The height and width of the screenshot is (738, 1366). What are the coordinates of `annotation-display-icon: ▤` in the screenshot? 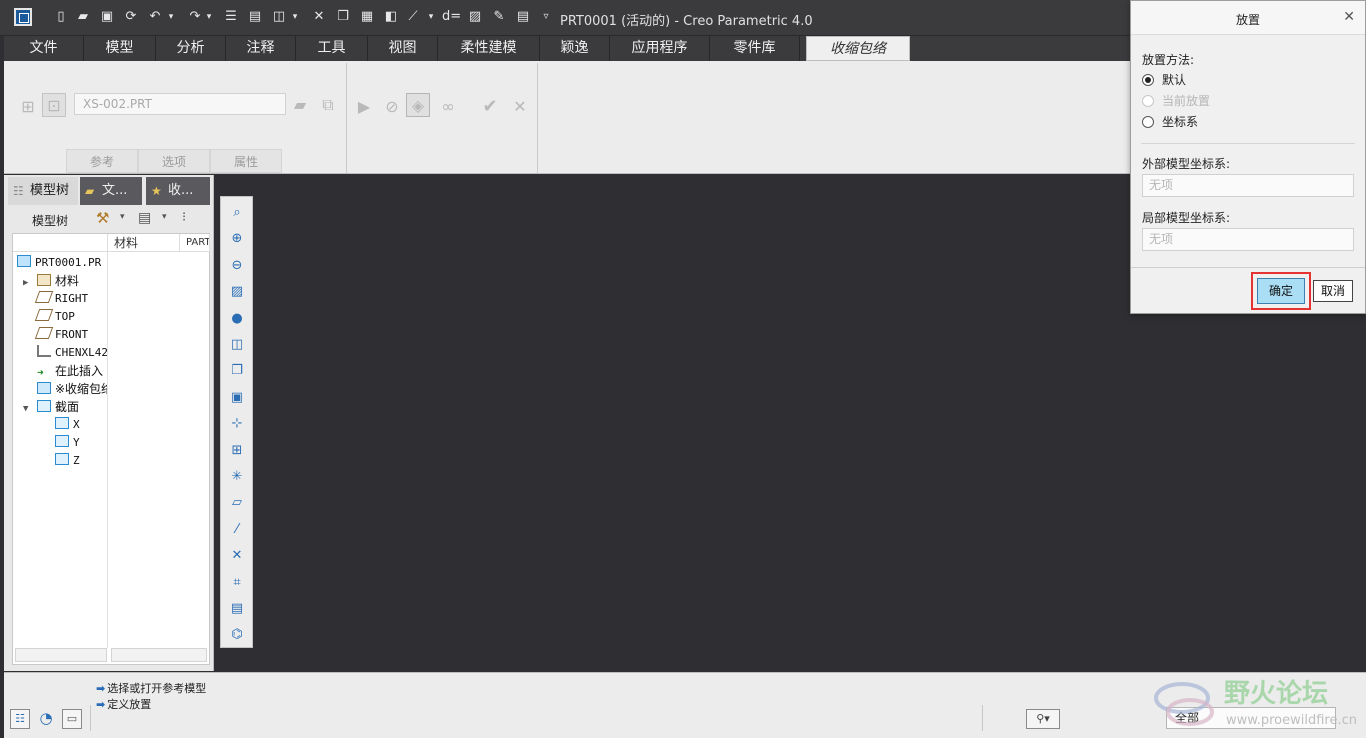 It's located at (237, 609).